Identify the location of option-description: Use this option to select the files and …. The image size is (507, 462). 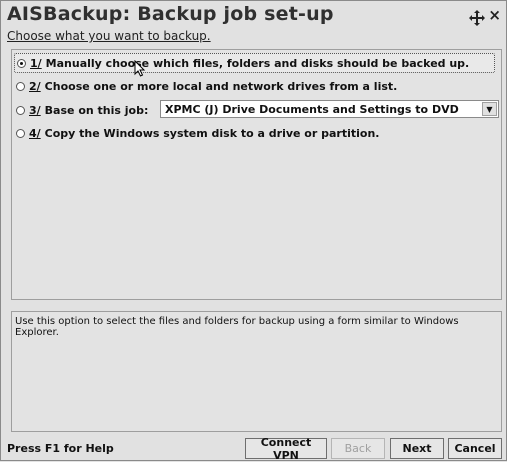
(237, 327).